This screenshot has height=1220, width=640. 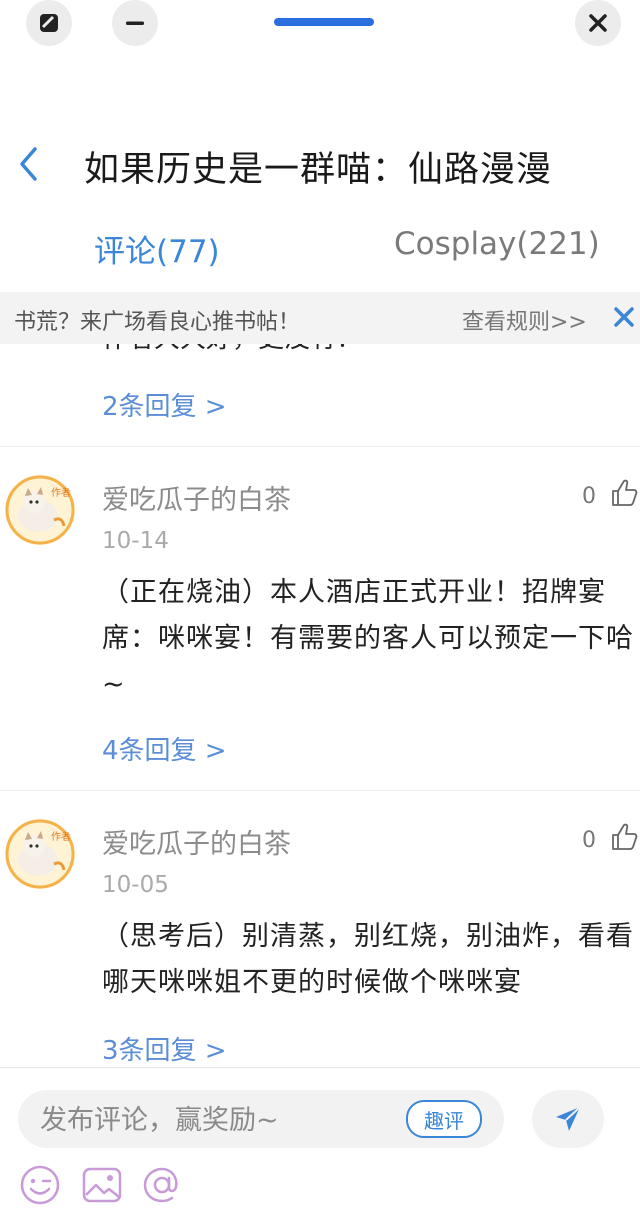 What do you see at coordinates (444, 1119) in the screenshot?
I see `quping-button: 趣评` at bounding box center [444, 1119].